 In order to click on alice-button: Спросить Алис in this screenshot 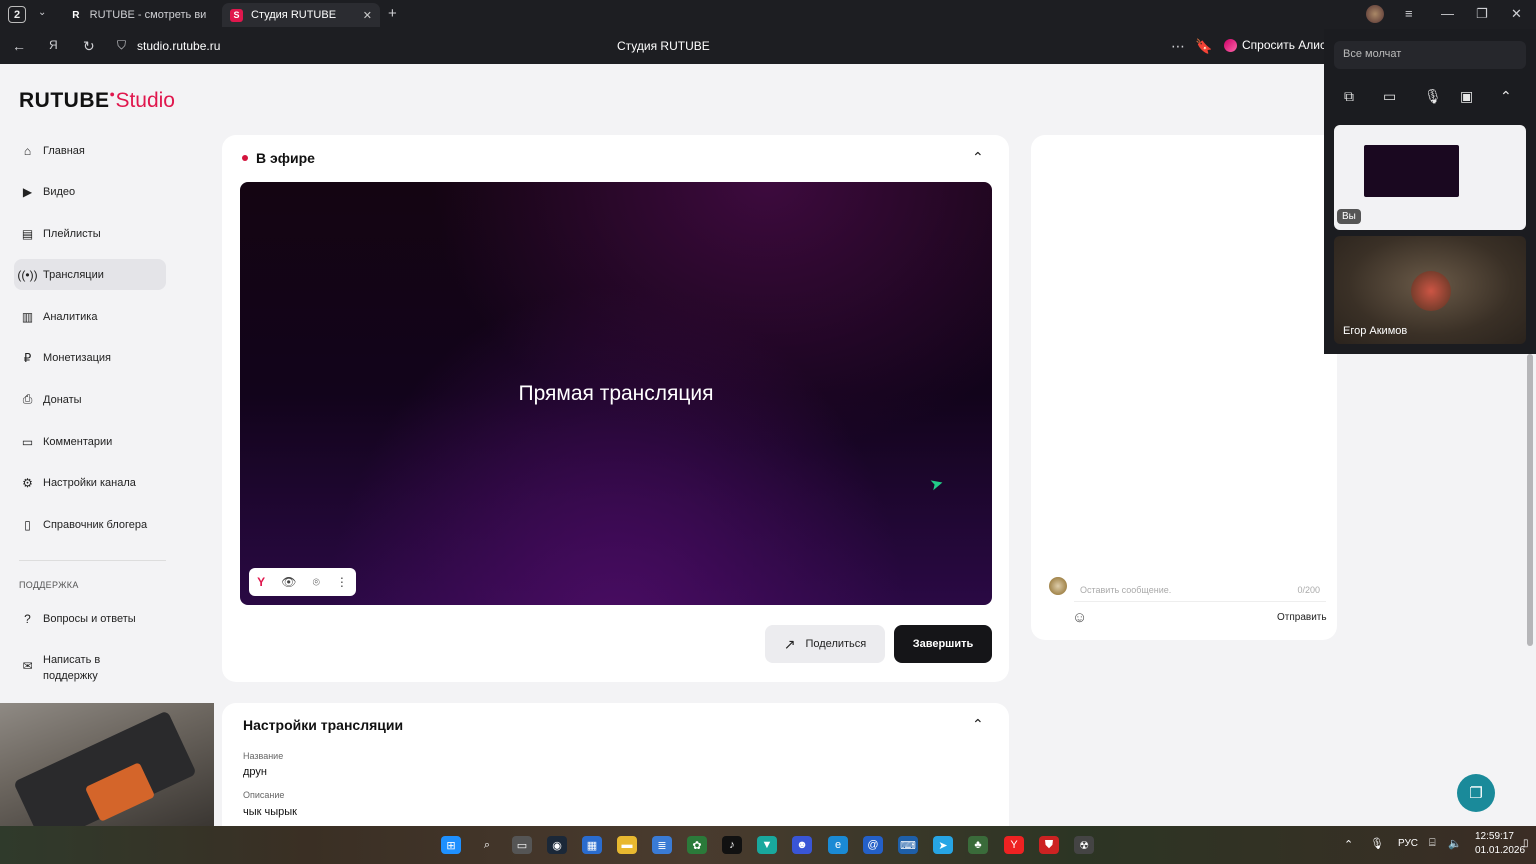, I will do `click(1275, 45)`.